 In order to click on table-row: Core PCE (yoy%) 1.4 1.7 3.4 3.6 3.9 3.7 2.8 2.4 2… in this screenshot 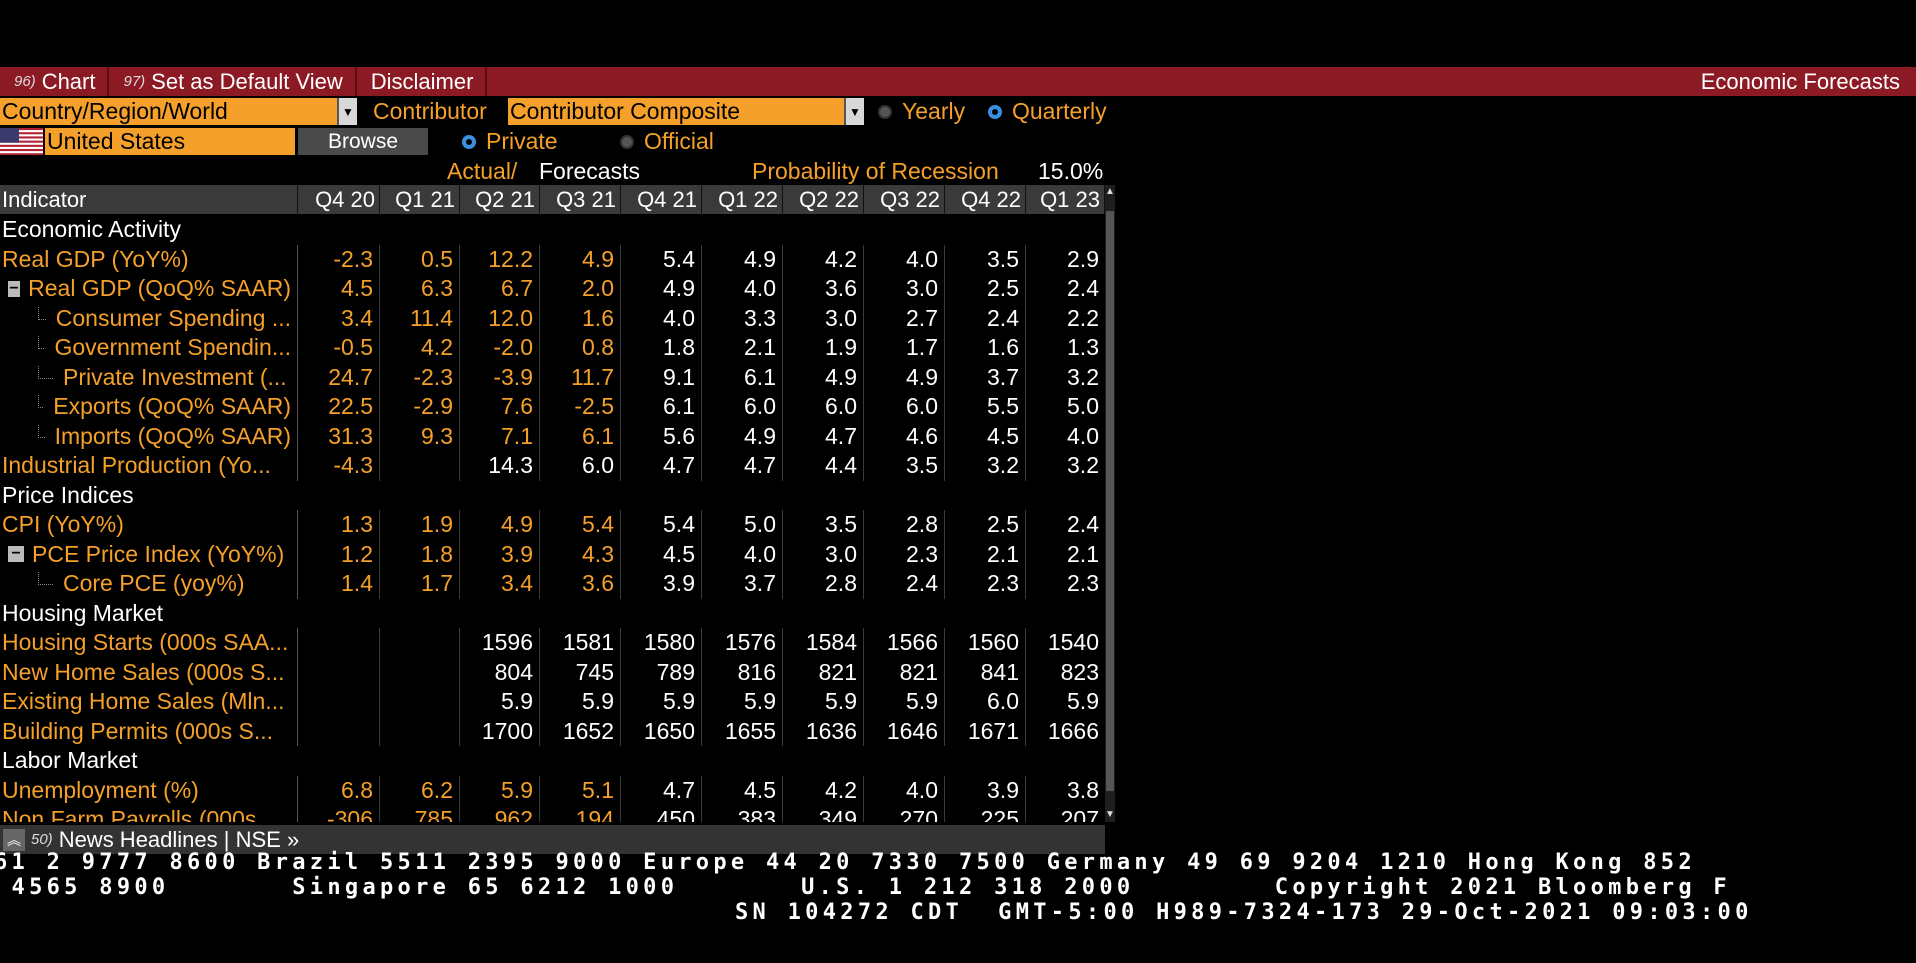, I will do `click(552, 584)`.